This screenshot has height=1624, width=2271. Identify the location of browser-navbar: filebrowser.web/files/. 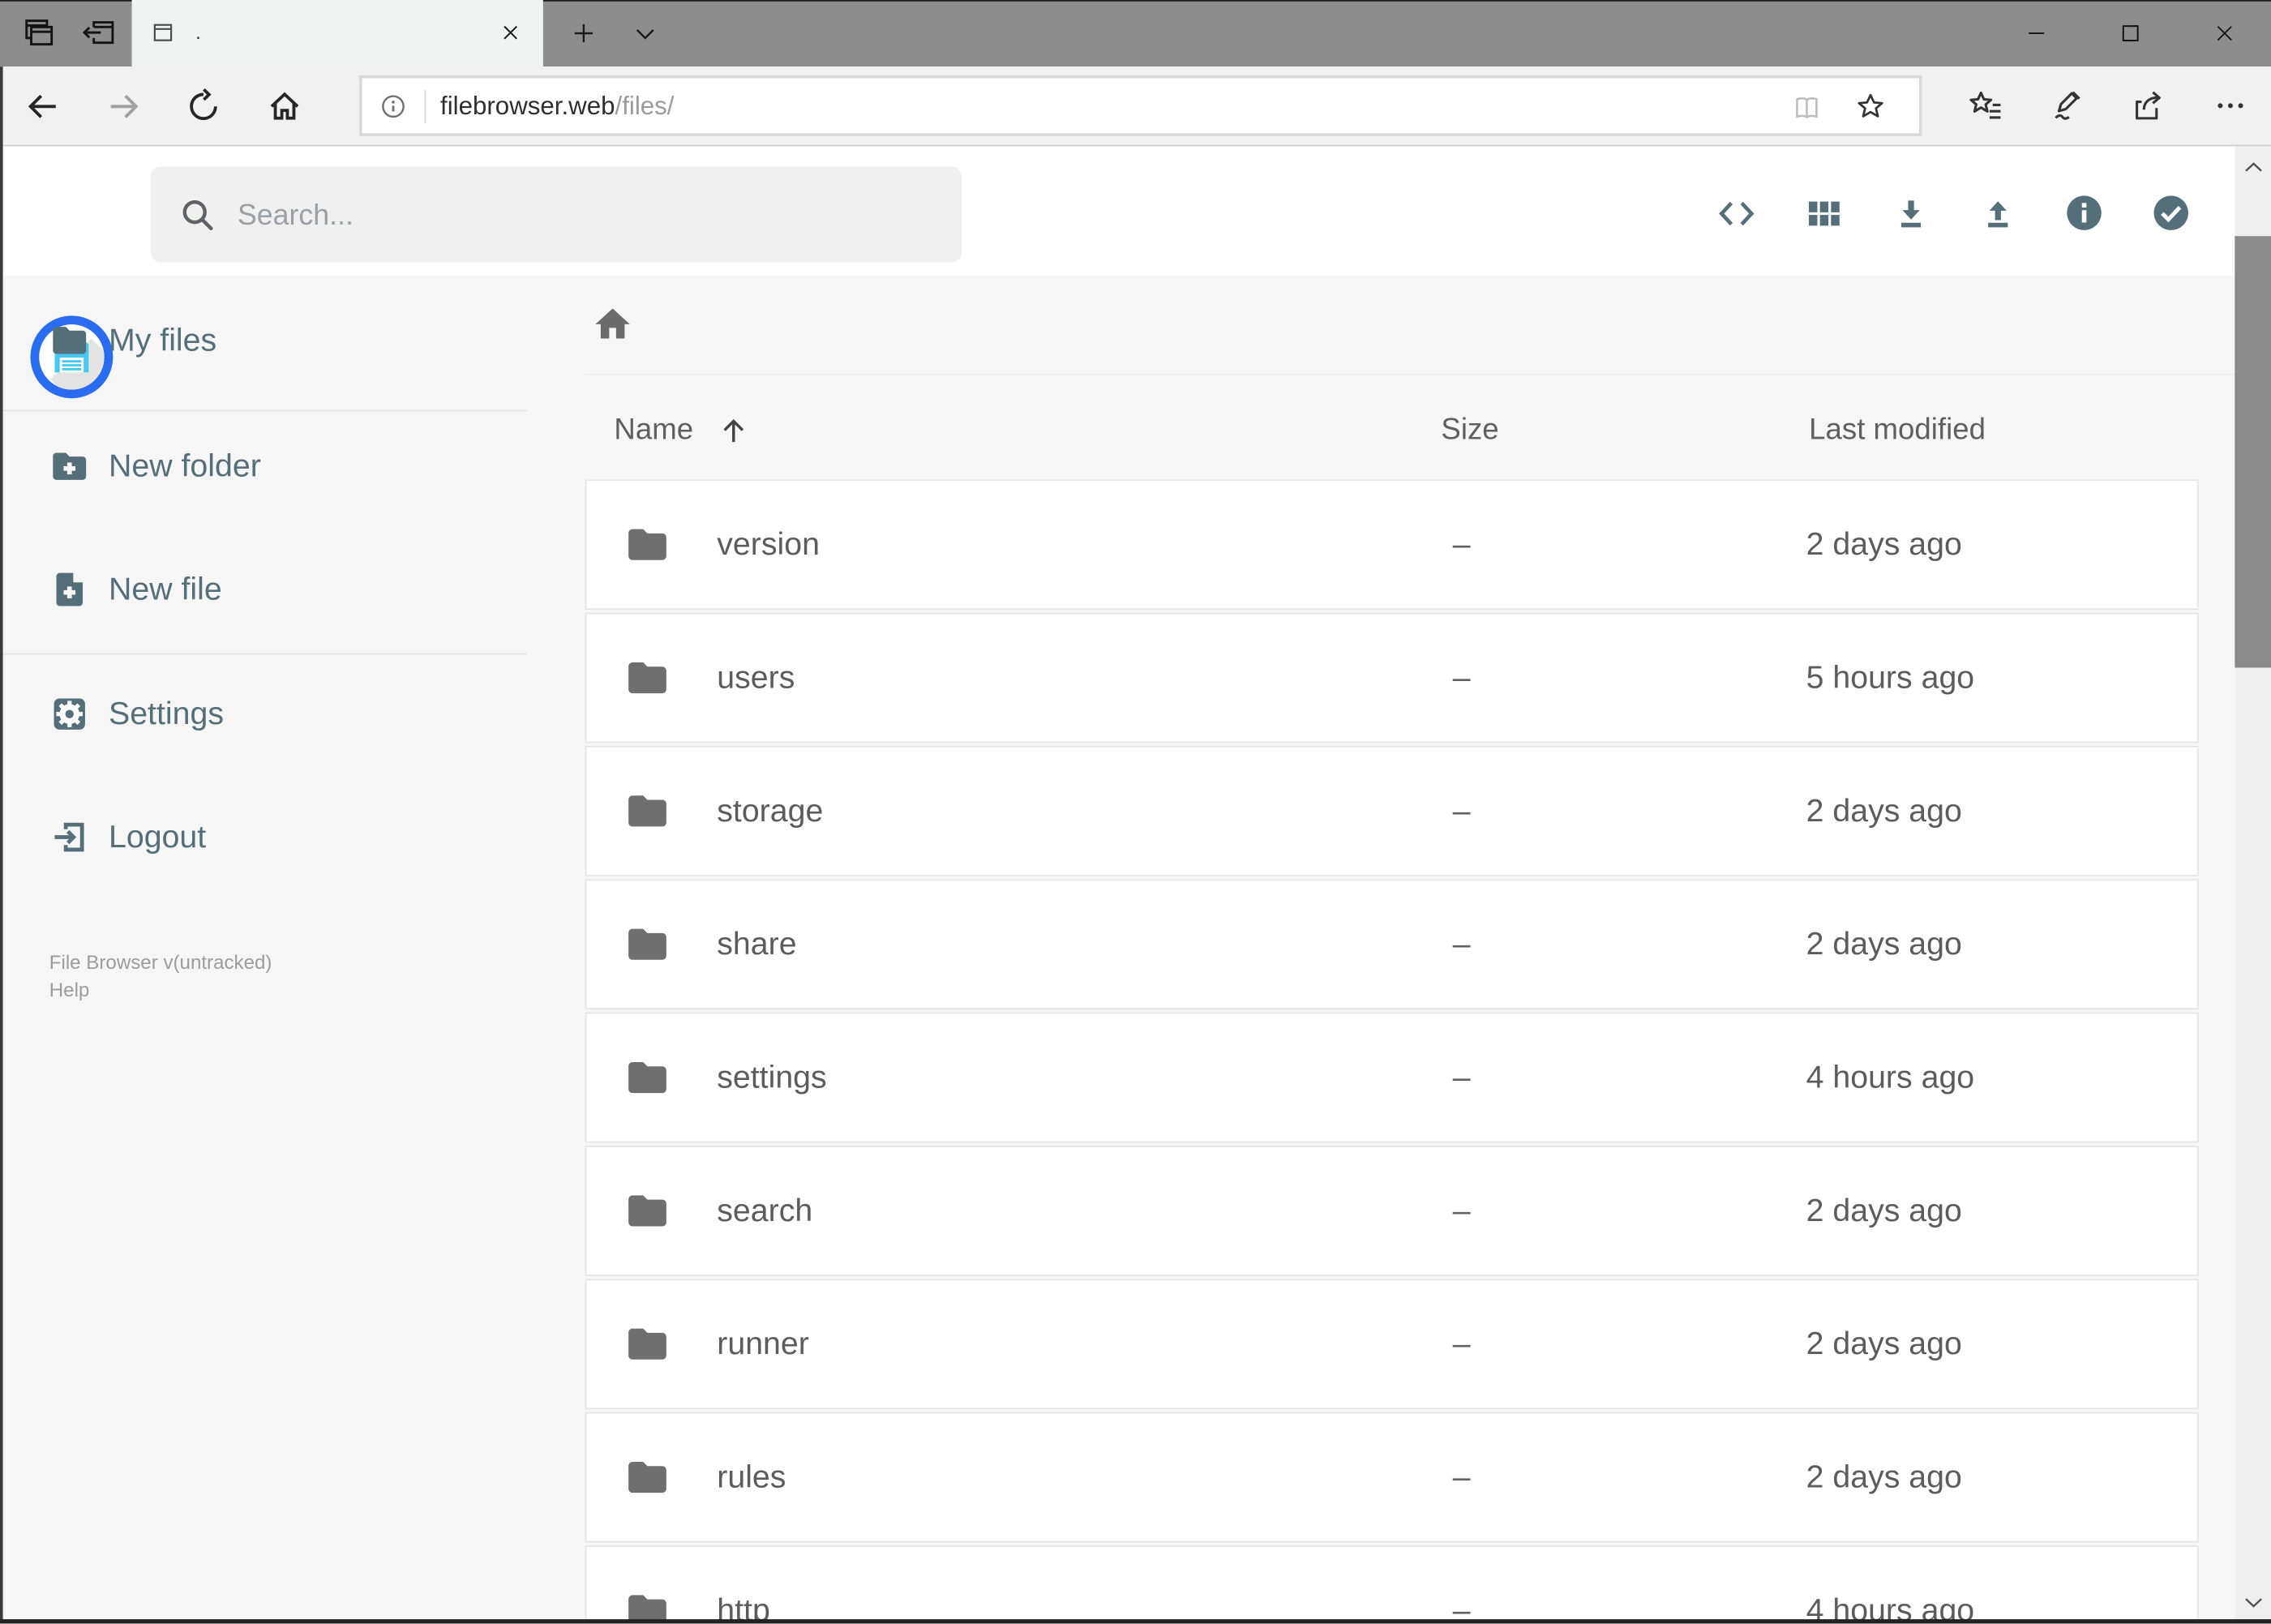
(1135, 106).